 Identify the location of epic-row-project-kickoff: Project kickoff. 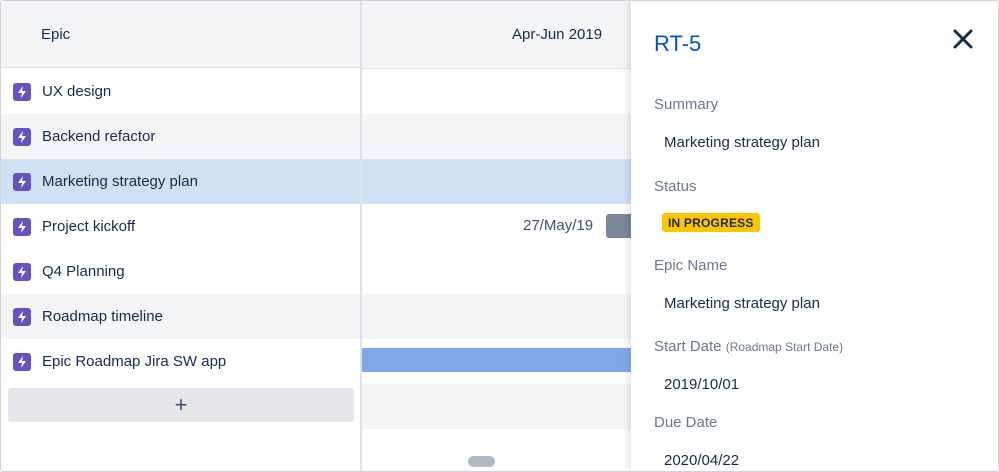
(180, 226).